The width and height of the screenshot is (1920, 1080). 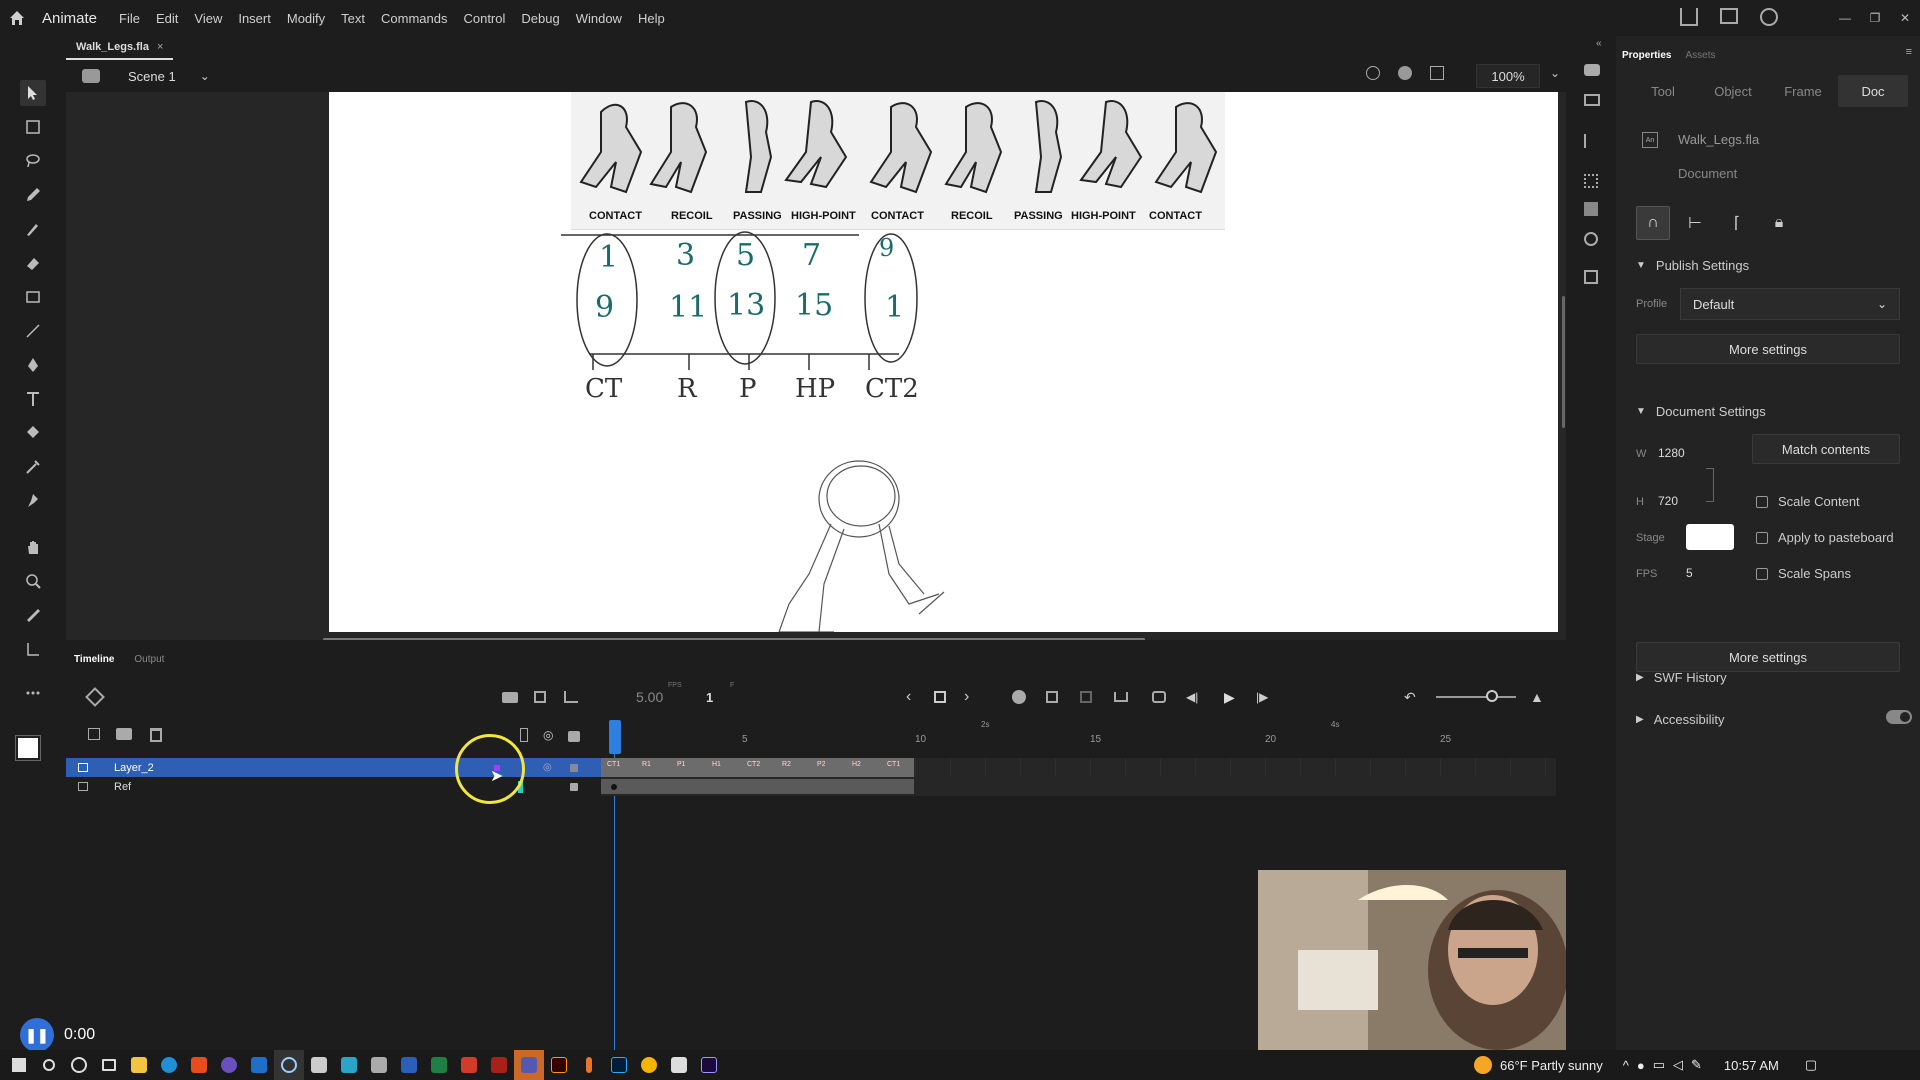 What do you see at coordinates (559, 1065) in the screenshot?
I see `illustrator-icon` at bounding box center [559, 1065].